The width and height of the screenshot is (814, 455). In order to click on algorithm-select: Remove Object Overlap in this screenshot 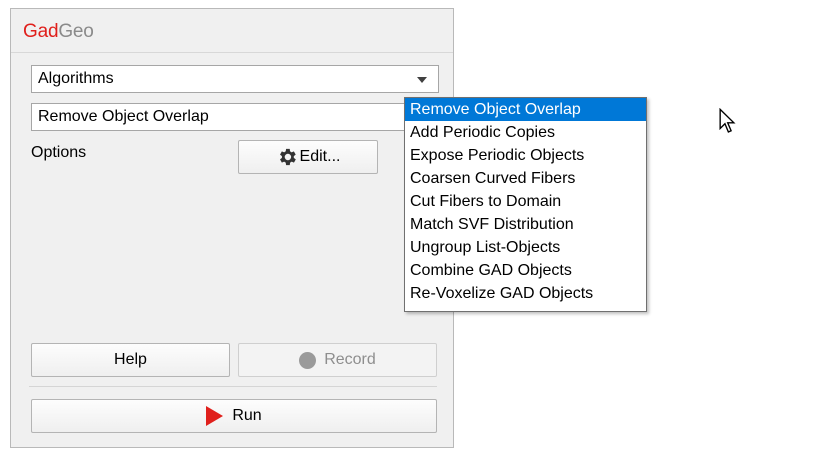, I will do `click(235, 117)`.